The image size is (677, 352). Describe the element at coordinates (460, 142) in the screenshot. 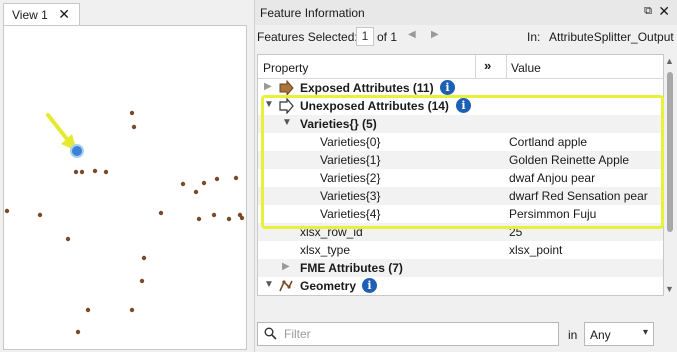

I see `tree-row-attribute: Varieties{0} Cortland apple` at that location.